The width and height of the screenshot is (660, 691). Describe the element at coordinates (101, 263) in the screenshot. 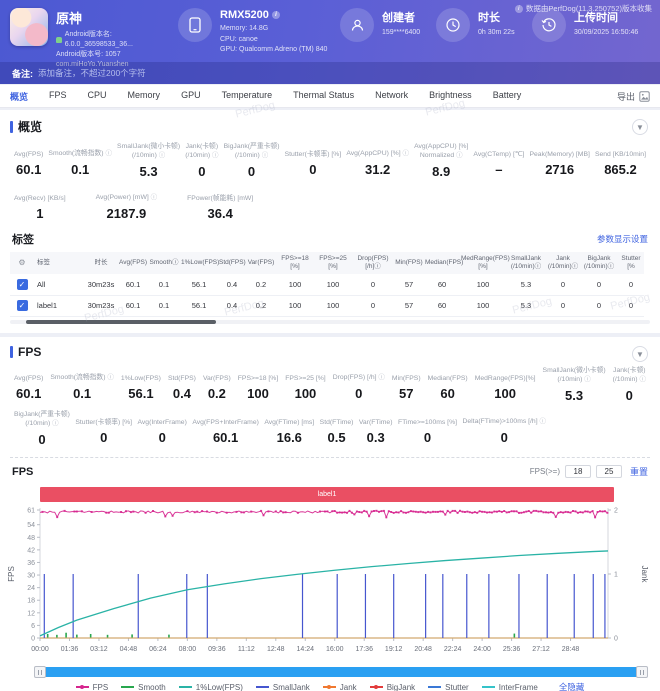

I see `col-header: 时长` at that location.